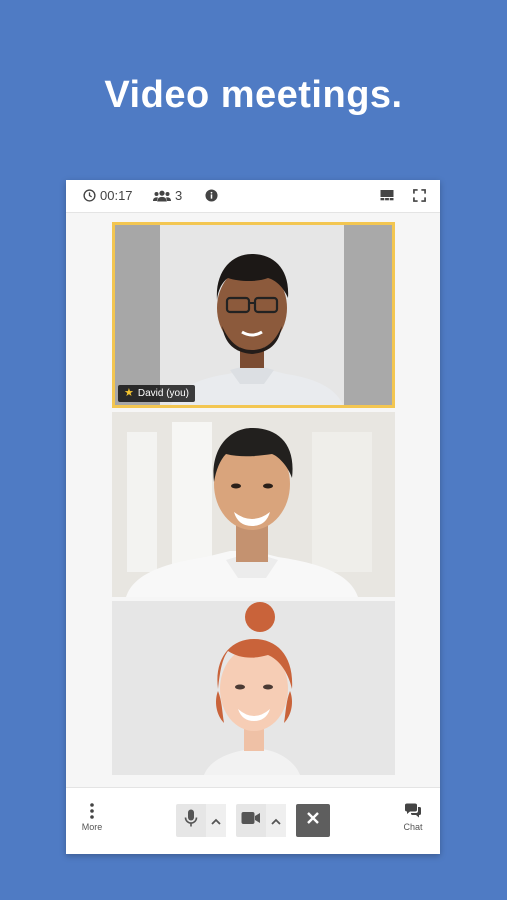 This screenshot has width=507, height=900. I want to click on fullscreen-icon, so click(419, 195).